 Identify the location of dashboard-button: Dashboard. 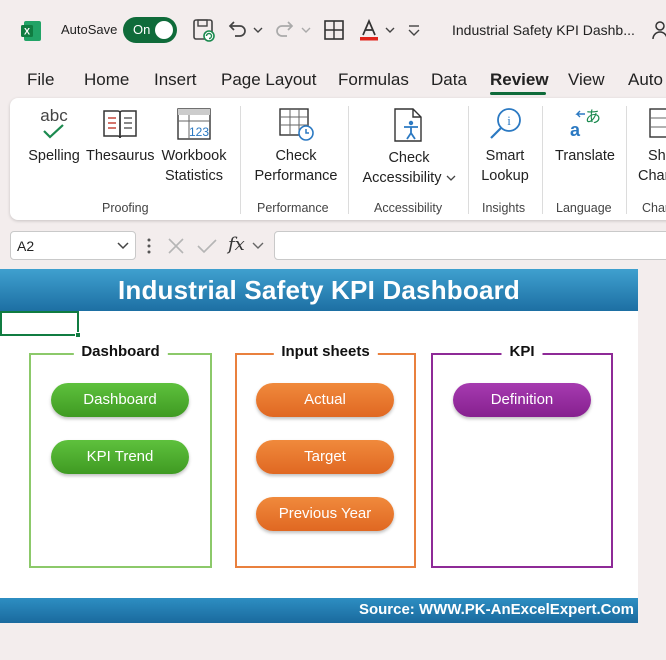
(120, 400).